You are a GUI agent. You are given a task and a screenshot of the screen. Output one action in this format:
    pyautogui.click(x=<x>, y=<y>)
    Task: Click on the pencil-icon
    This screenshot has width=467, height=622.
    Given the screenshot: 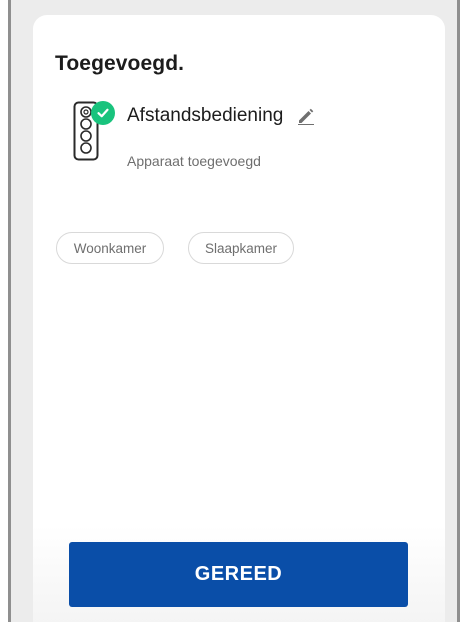 What is the action you would take?
    pyautogui.click(x=306, y=116)
    